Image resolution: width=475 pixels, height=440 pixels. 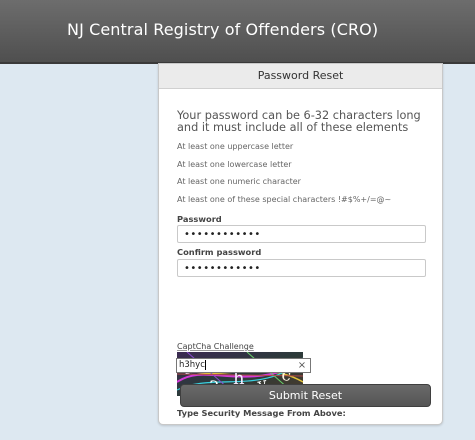 I want to click on app-title: NJ Central Registry of Offenders (CRO), so click(x=223, y=29).